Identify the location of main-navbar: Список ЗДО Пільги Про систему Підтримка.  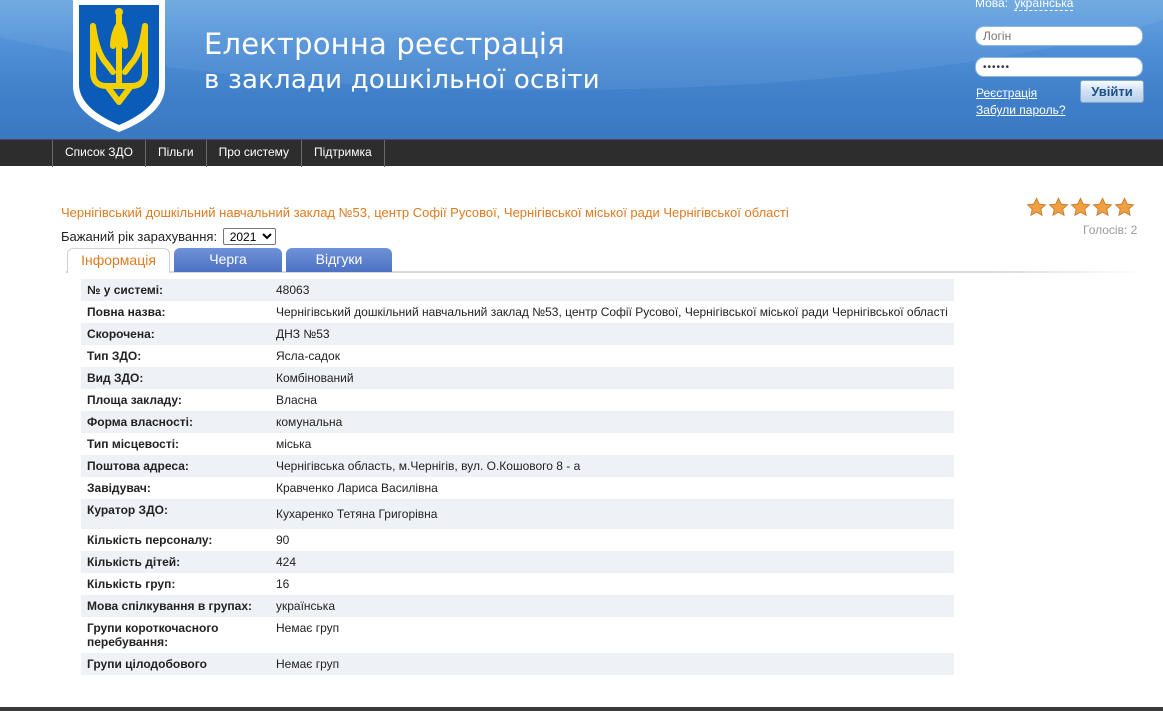
(581, 153).